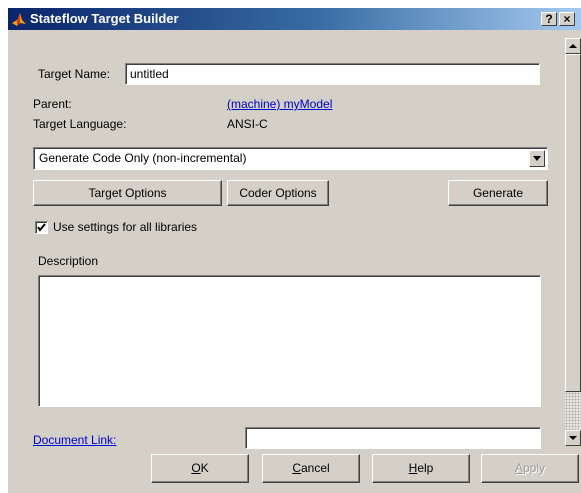  Describe the element at coordinates (74, 74) in the screenshot. I see `target-name-label: Target Name:` at that location.